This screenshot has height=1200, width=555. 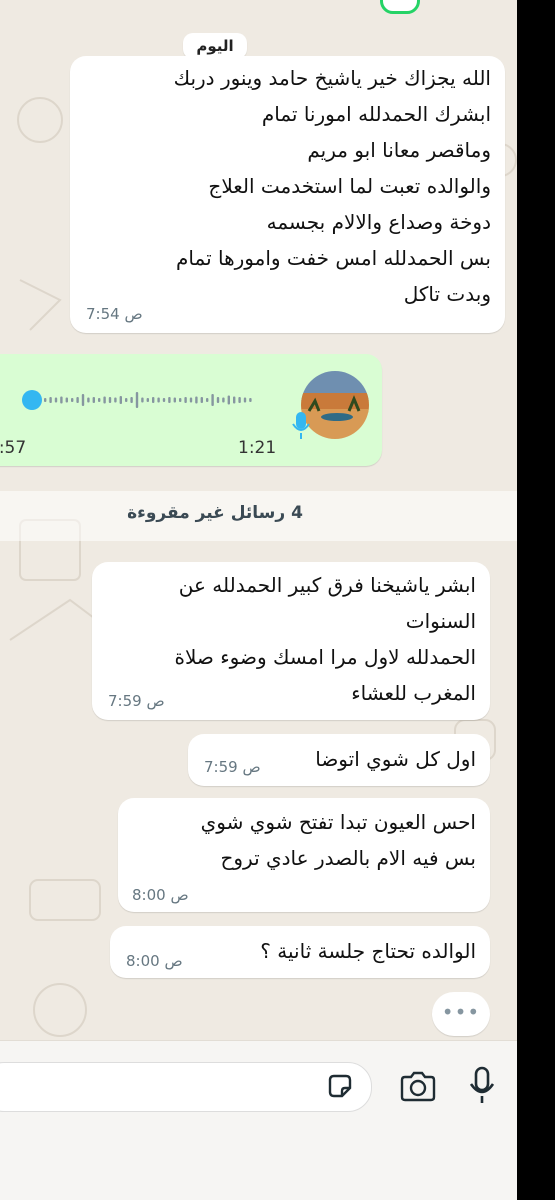 I want to click on microphone-icon, so click(x=482, y=1086).